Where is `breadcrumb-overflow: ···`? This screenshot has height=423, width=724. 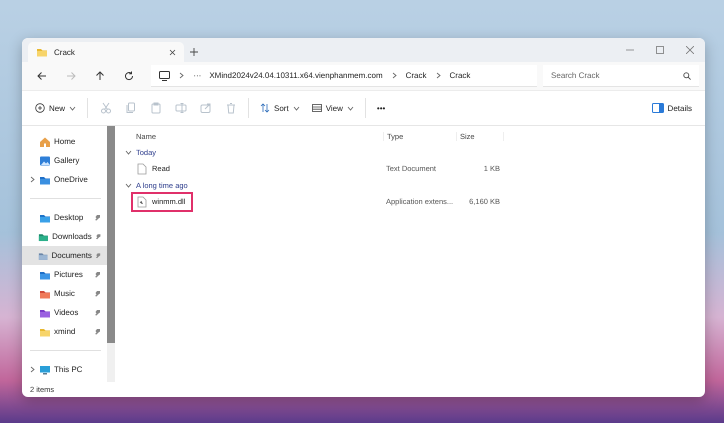 breadcrumb-overflow: ··· is located at coordinates (197, 75).